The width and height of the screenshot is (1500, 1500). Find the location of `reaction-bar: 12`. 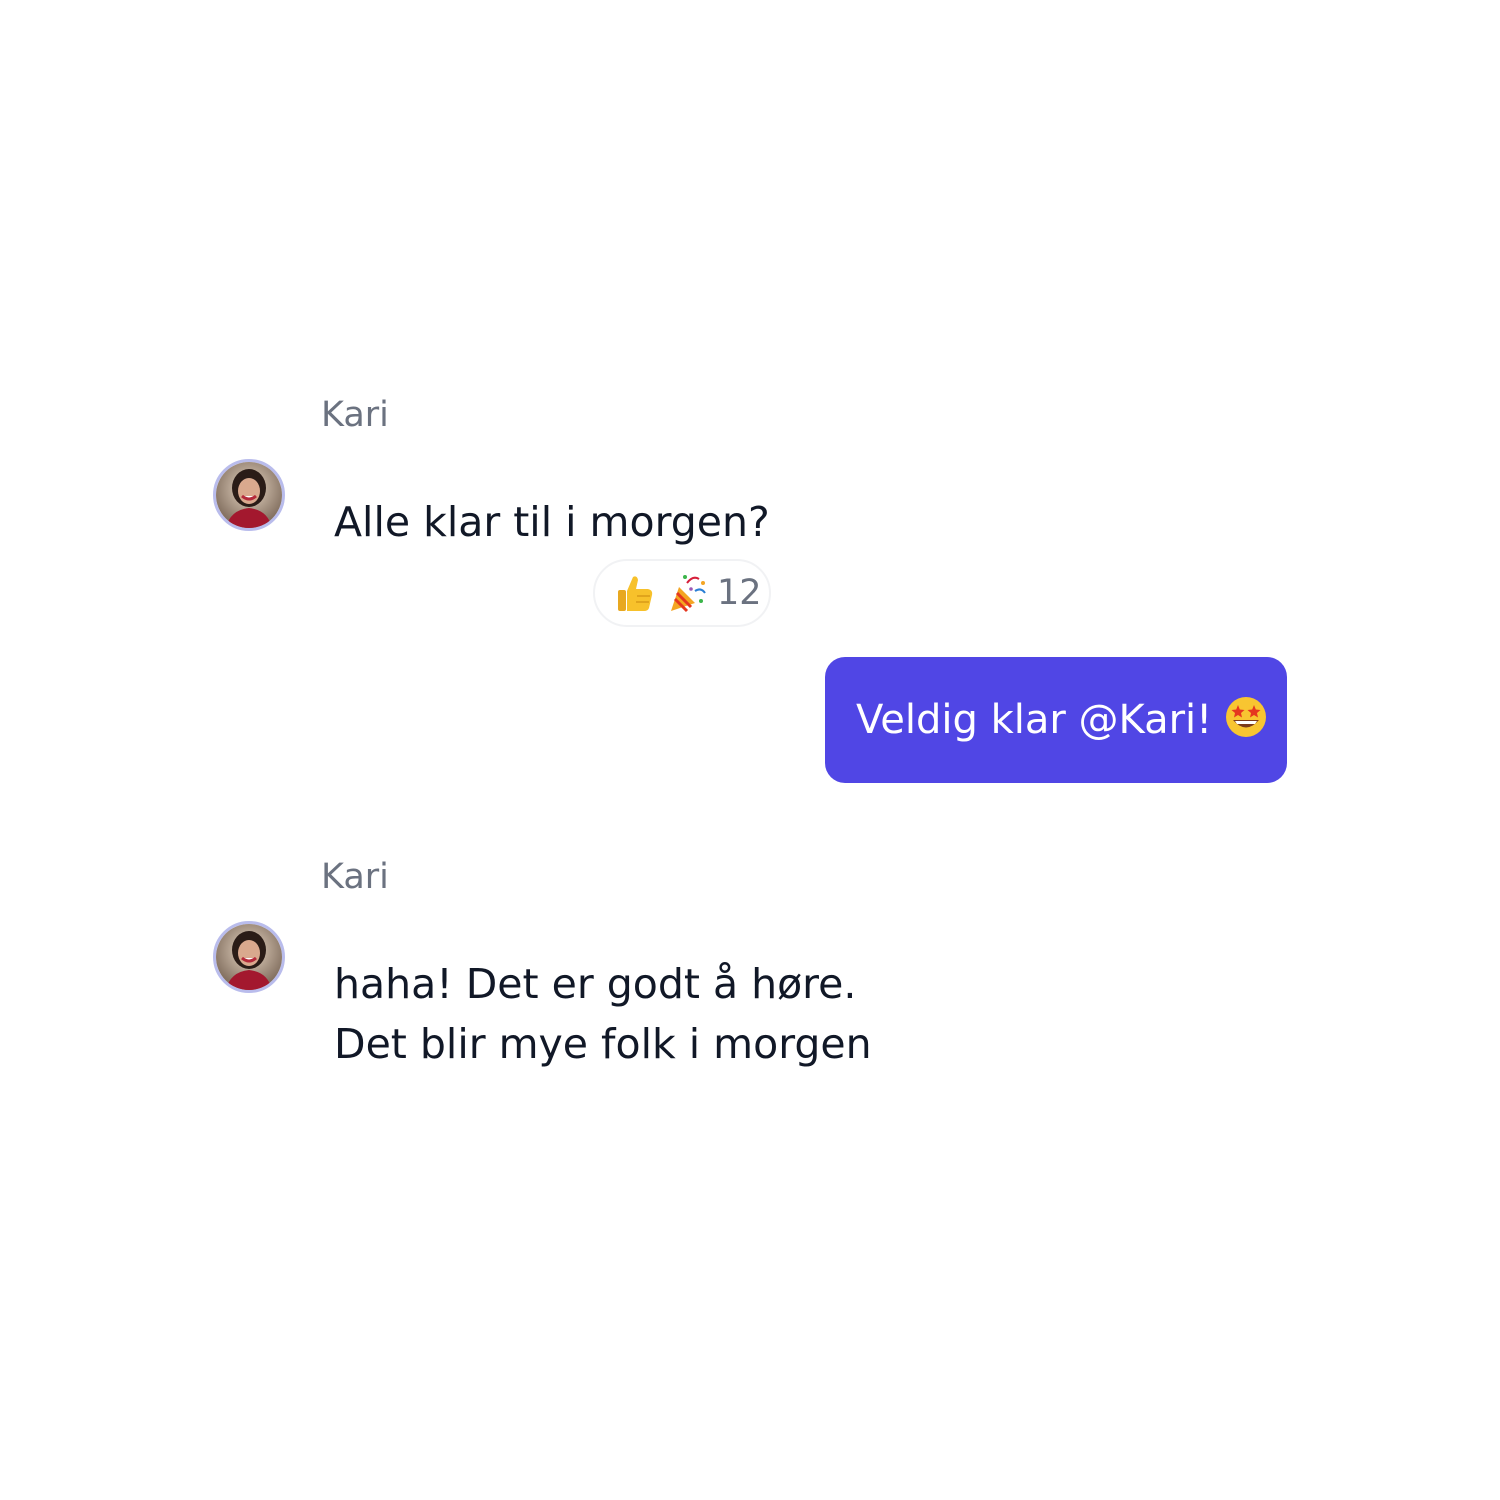

reaction-bar: 12 is located at coordinates (682, 593).